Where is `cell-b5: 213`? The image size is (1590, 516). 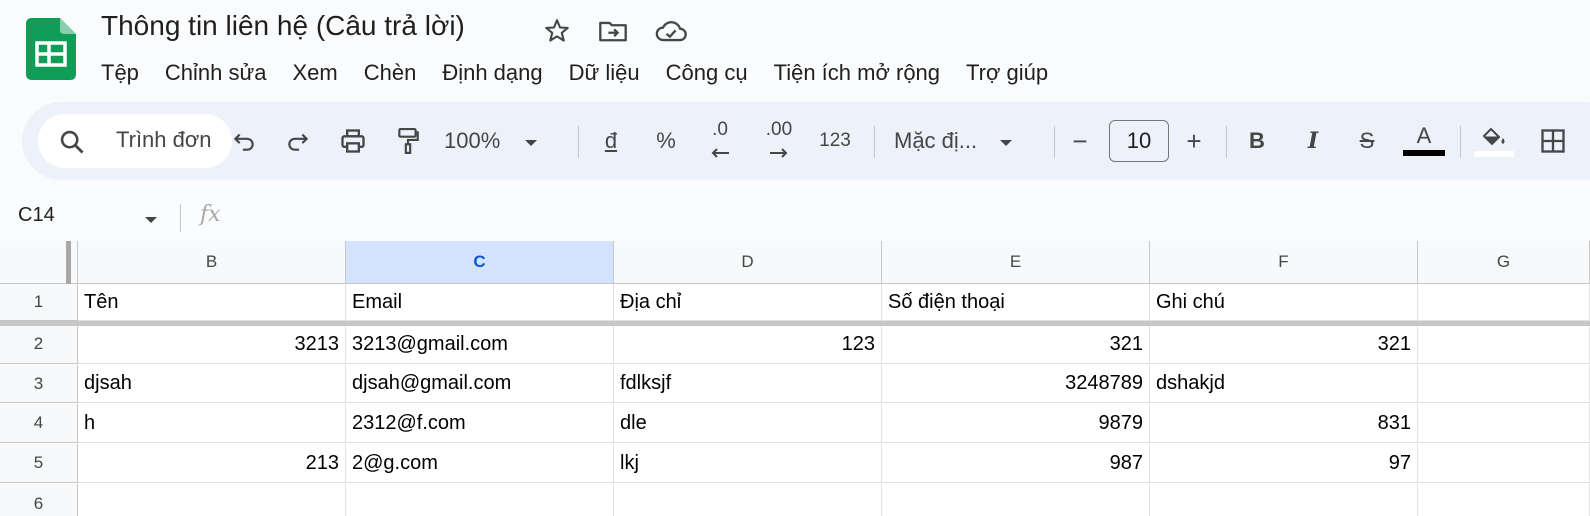
cell-b5: 213 is located at coordinates (212, 463).